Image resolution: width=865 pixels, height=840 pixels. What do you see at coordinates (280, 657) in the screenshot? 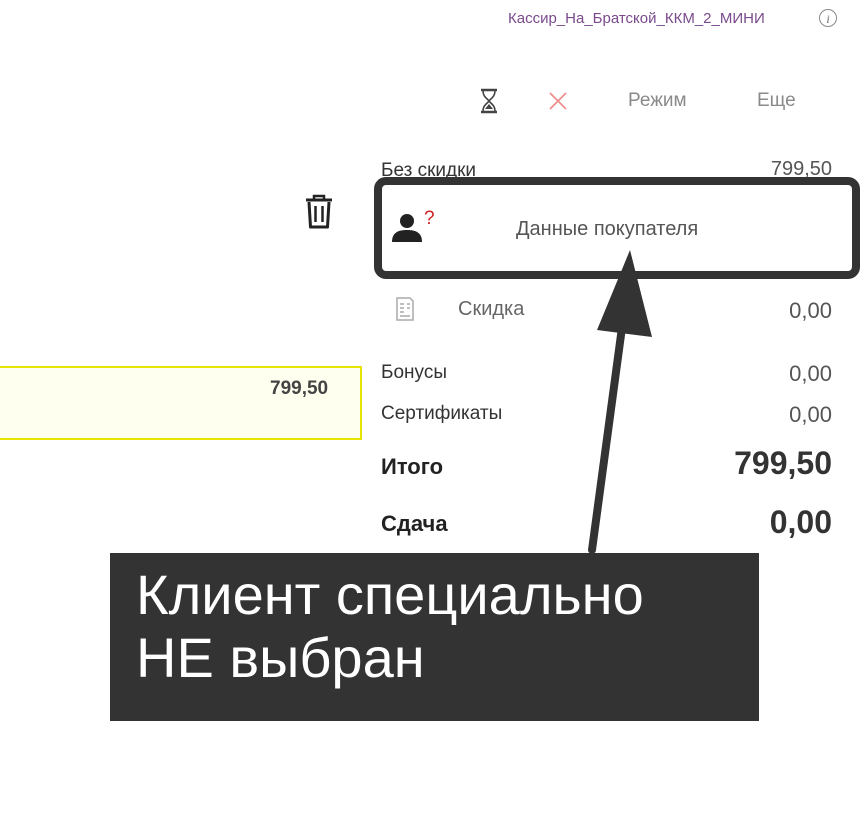
I see `annotation-line-2: НЕ выбран` at bounding box center [280, 657].